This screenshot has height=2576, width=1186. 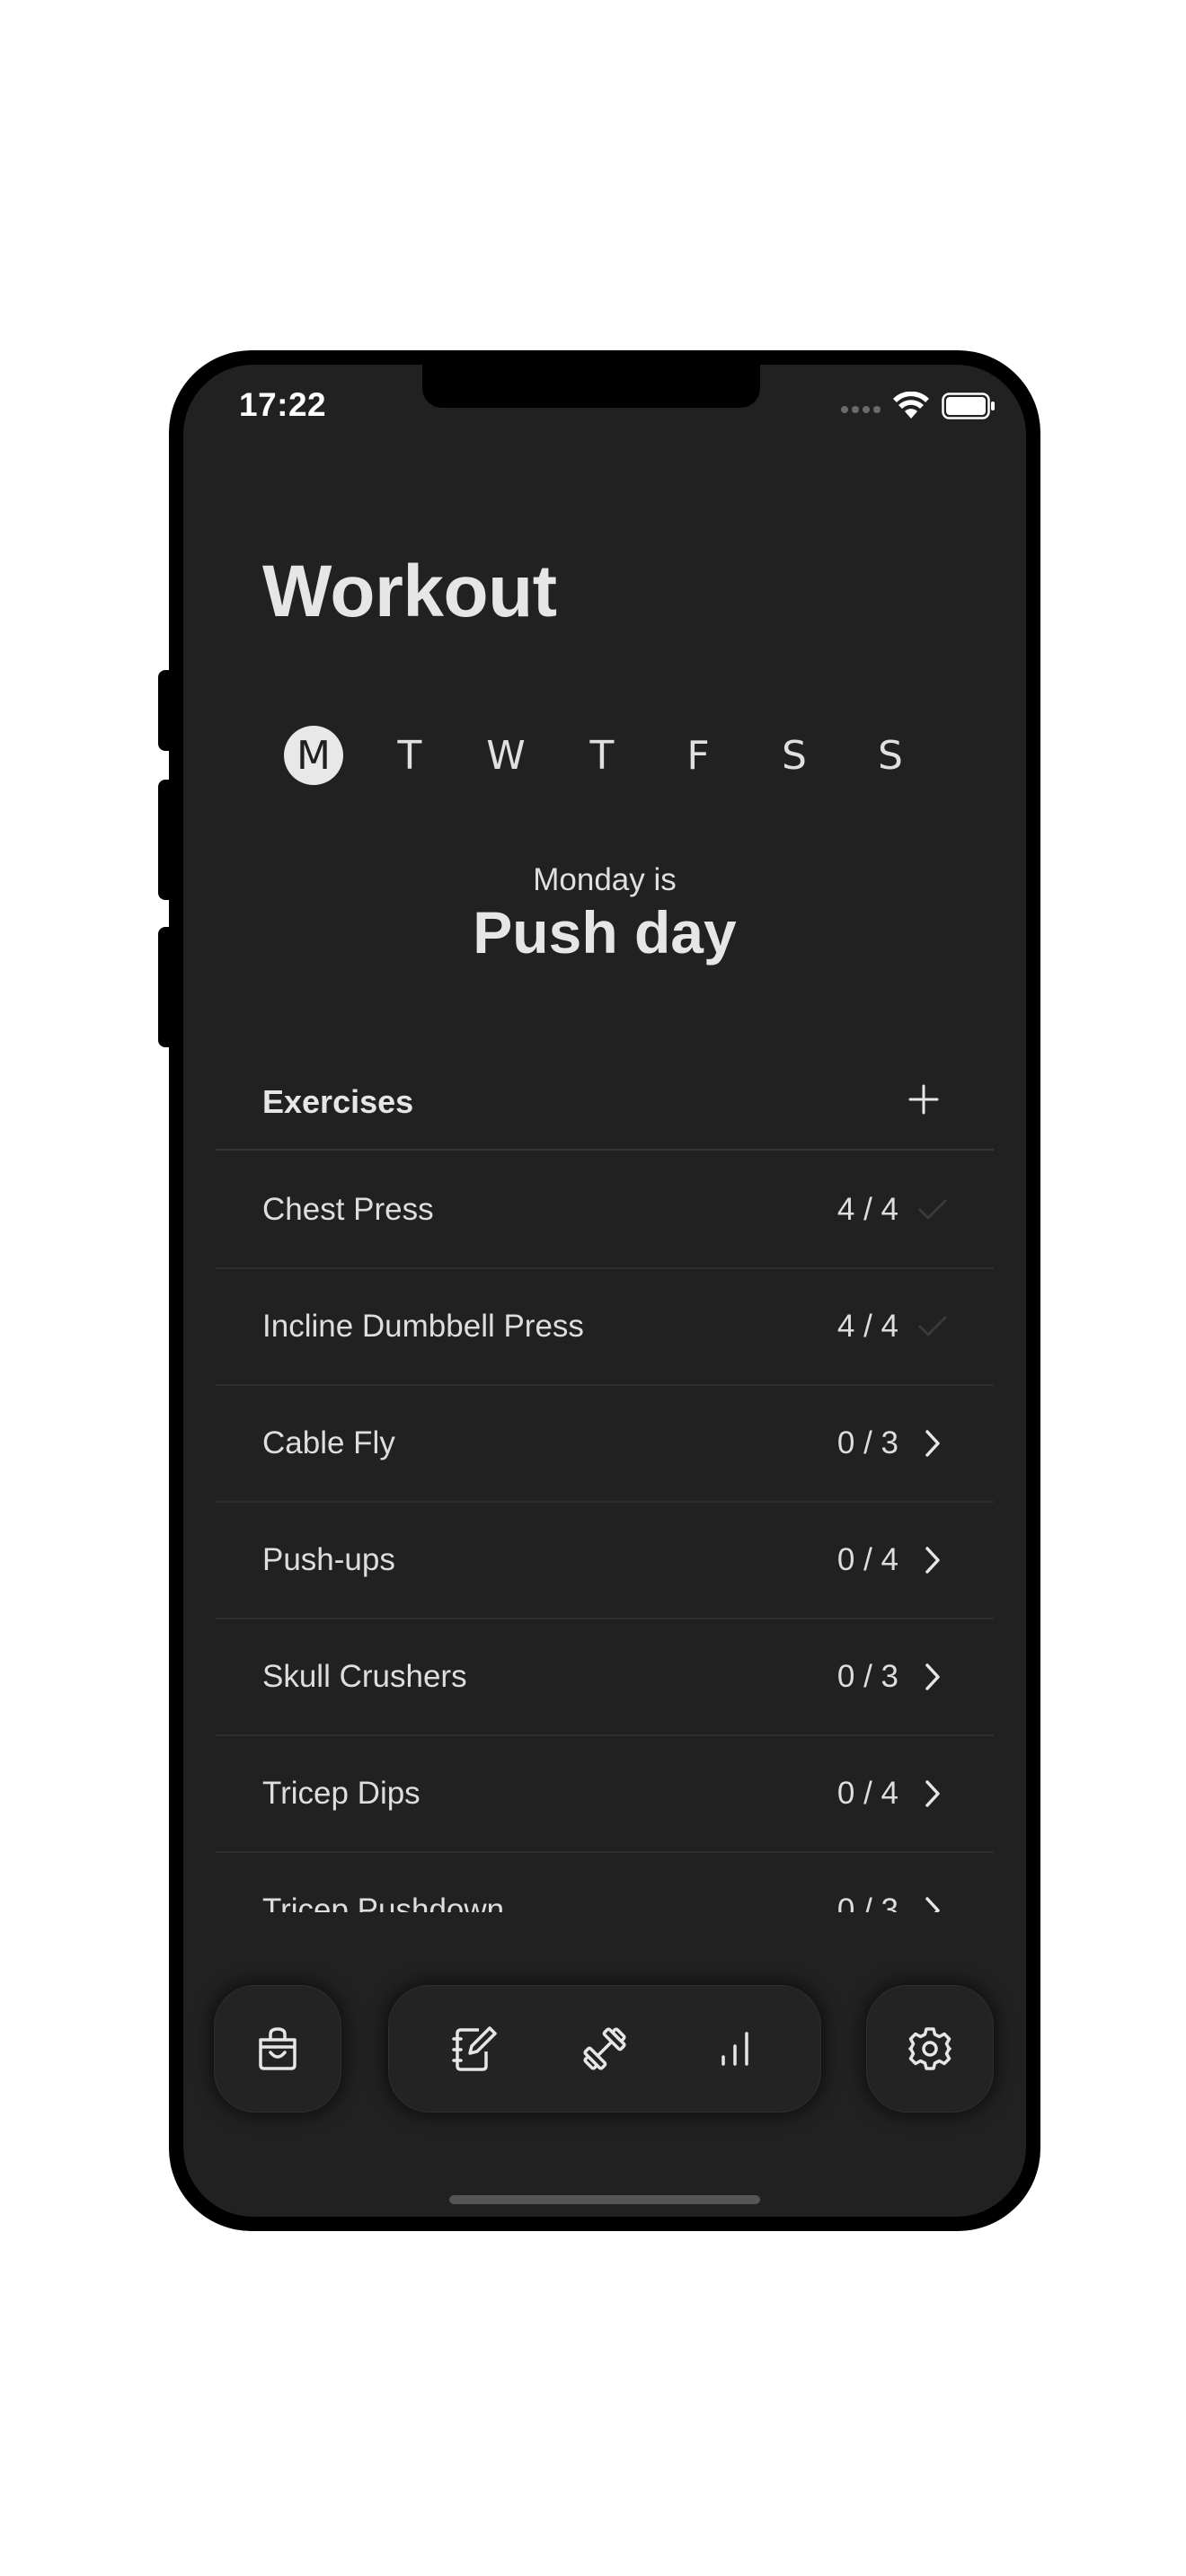 I want to click on exercise-name: Push-ups, so click(x=328, y=1559).